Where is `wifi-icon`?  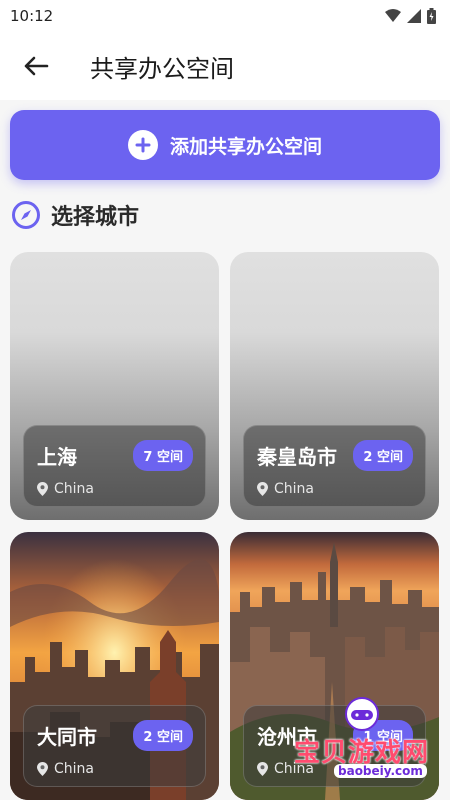
wifi-icon is located at coordinates (393, 15).